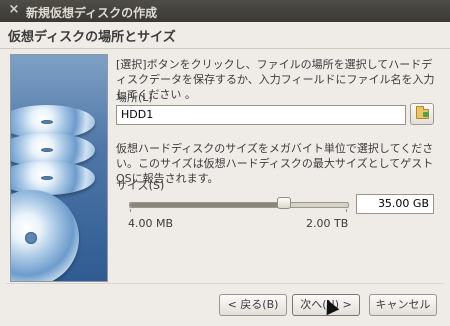 Image resolution: width=450 pixels, height=326 pixels. I want to click on page-title: 仮想ディスクの場所とサイズ, so click(92, 37).